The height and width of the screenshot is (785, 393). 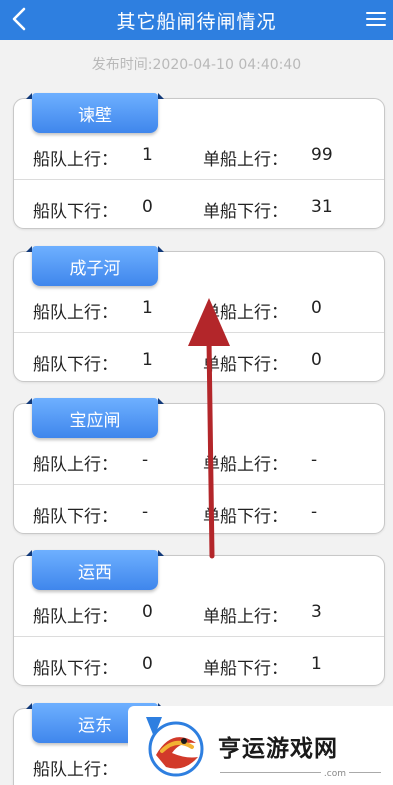 What do you see at coordinates (314, 512) in the screenshot?
I see `single-down-value: -` at bounding box center [314, 512].